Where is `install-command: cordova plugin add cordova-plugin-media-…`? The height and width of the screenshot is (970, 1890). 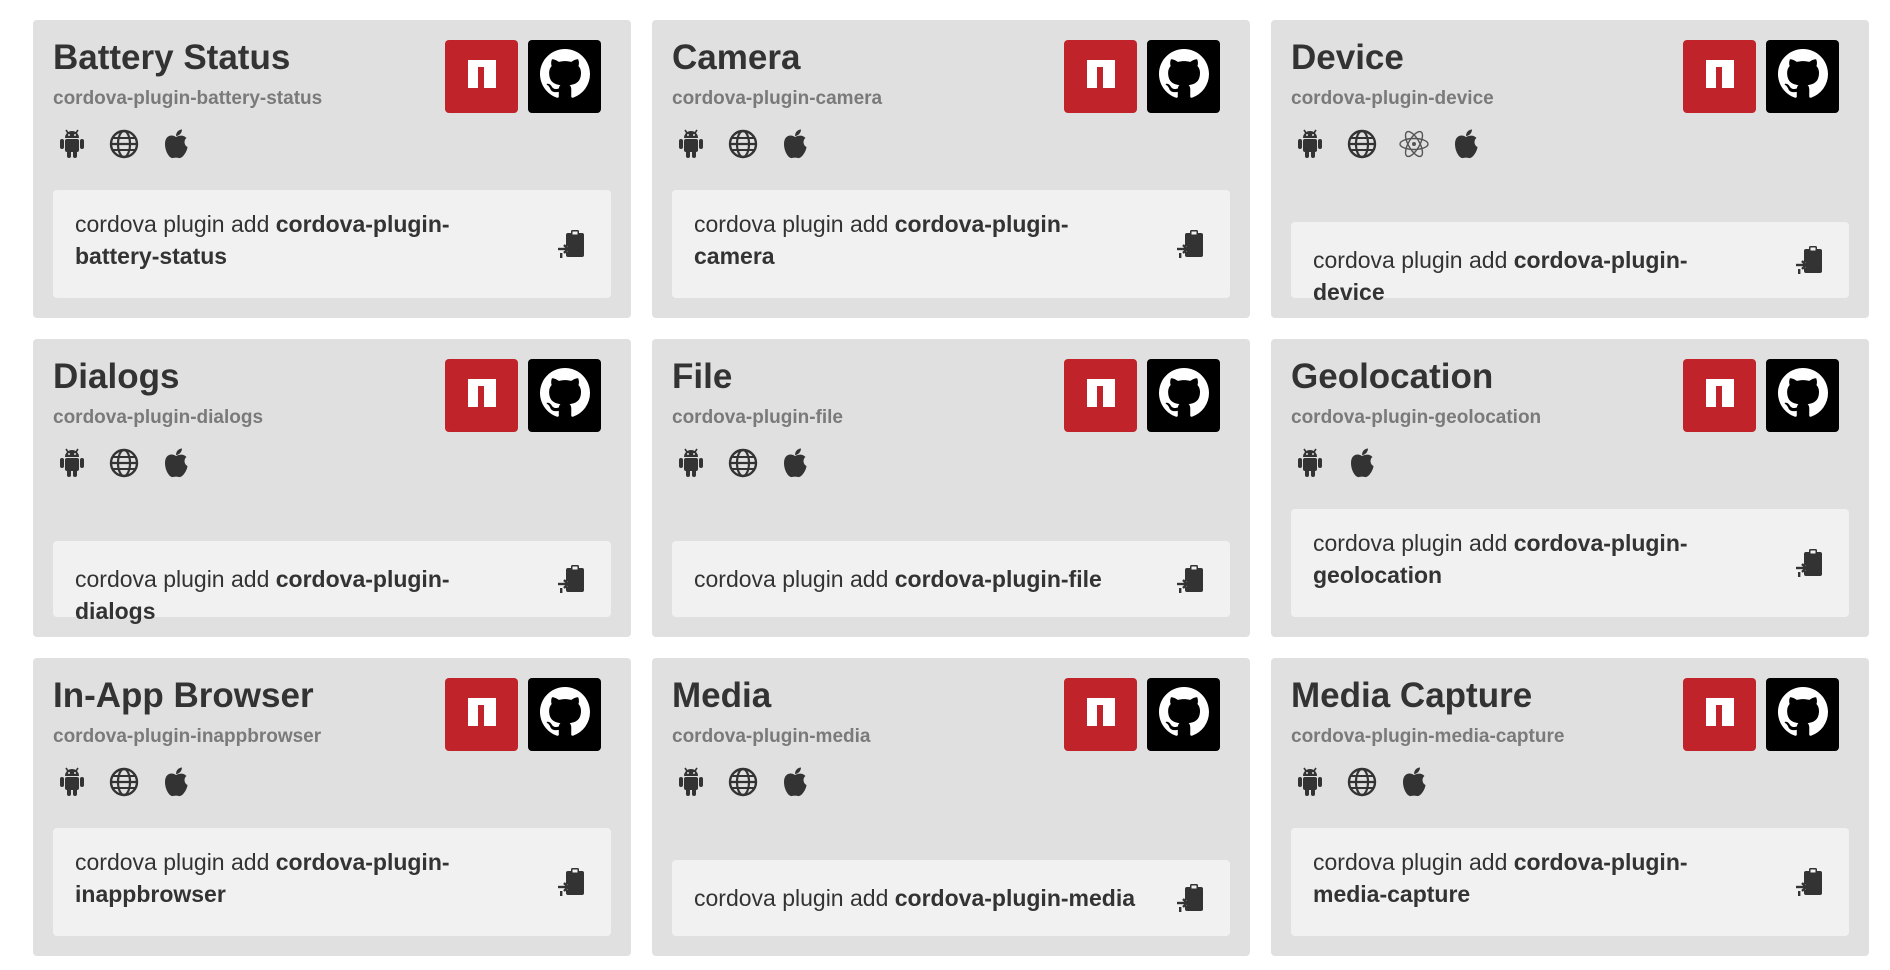 install-command: cordova plugin add cordova-plugin-media-… is located at coordinates (1570, 882).